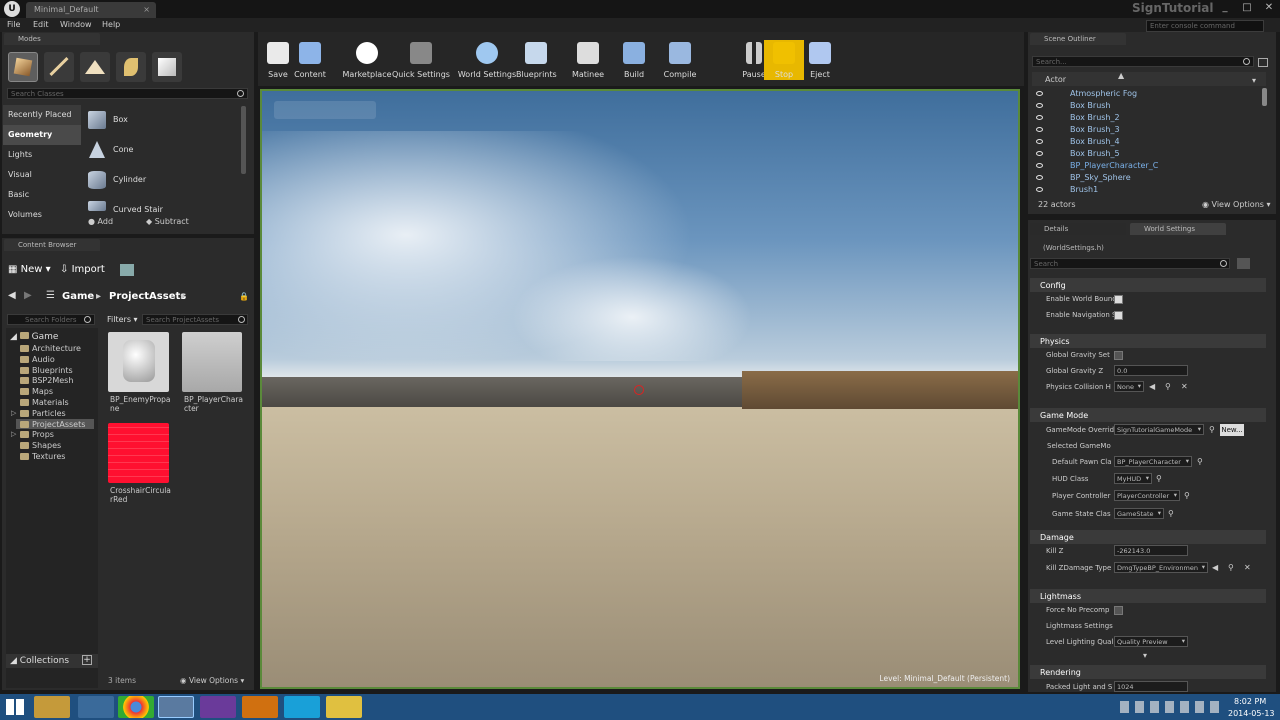 This screenshot has height=720, width=1280. Describe the element at coordinates (344, 707) in the screenshot. I see `folder-taskbar-icon` at that location.